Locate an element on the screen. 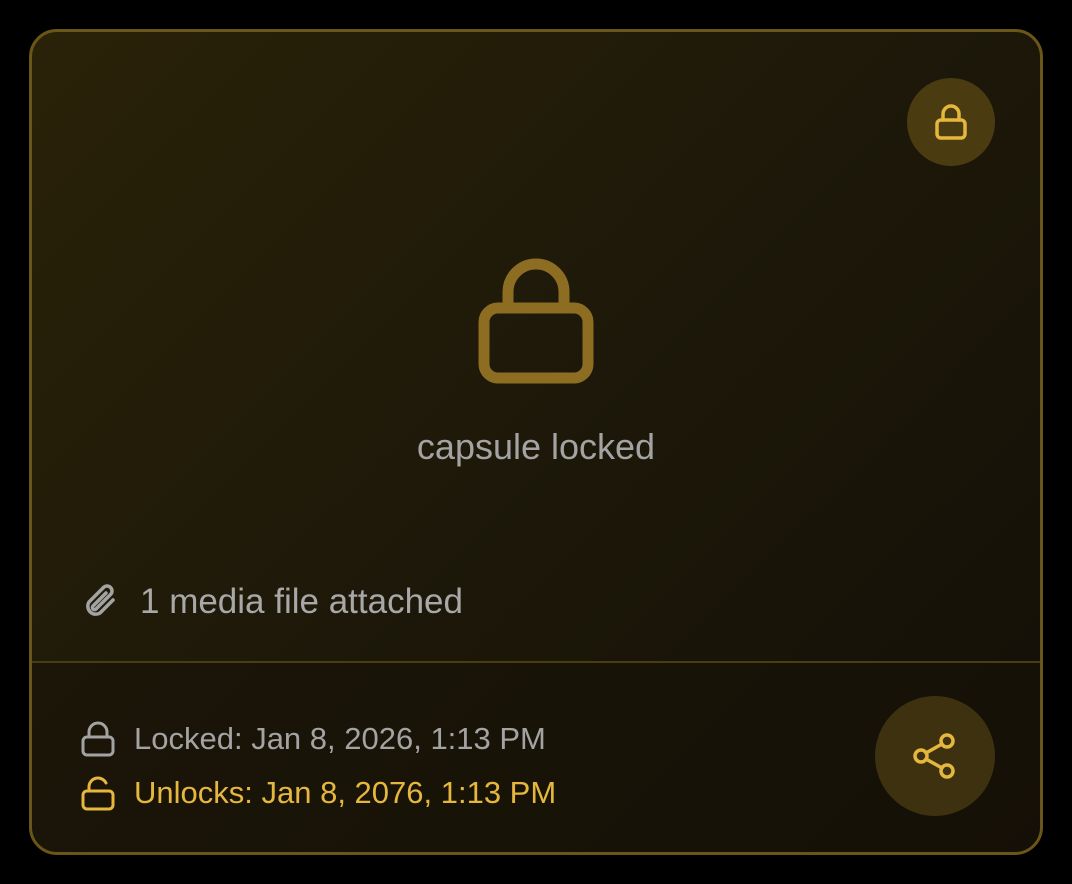 This screenshot has width=1072, height=884. paperclip-icon is located at coordinates (100, 600).